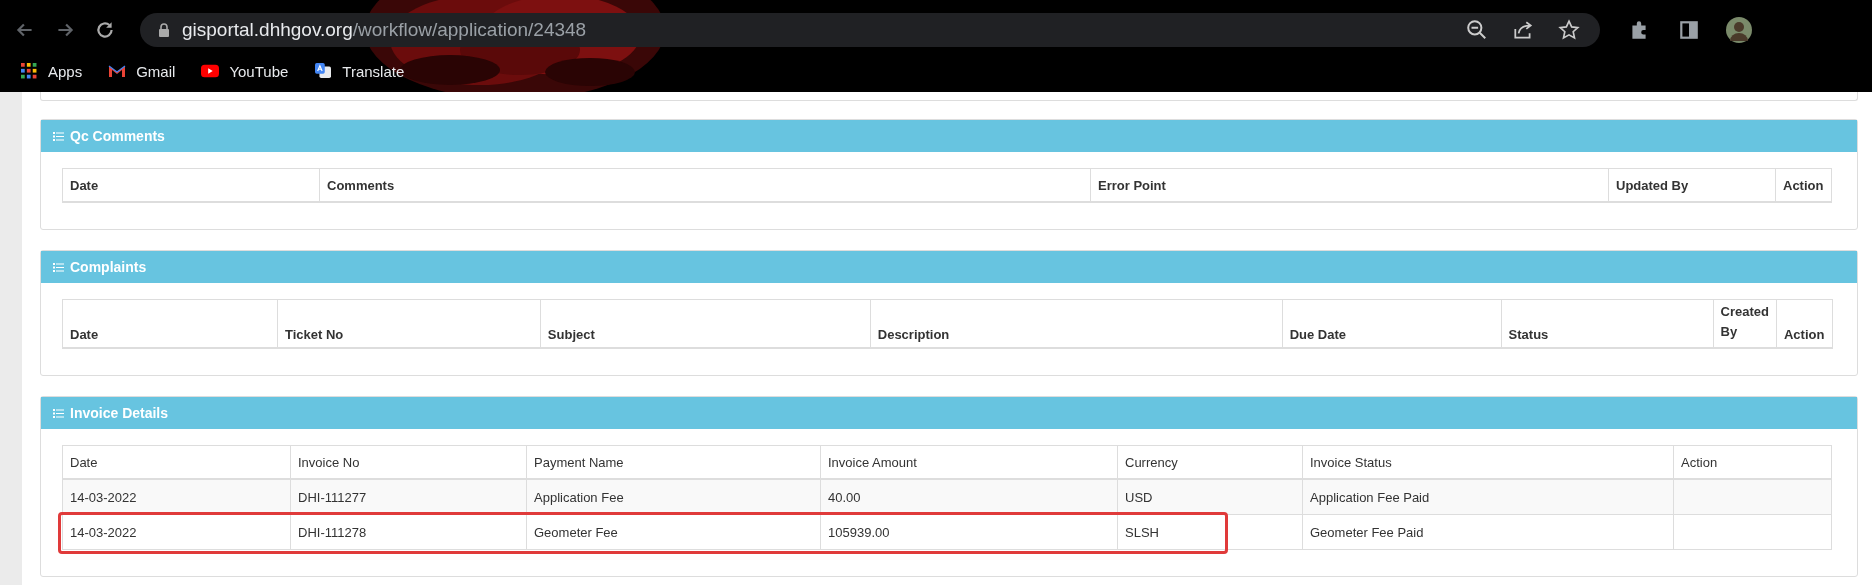 The image size is (1872, 585). I want to click on share-icon, so click(1523, 30).